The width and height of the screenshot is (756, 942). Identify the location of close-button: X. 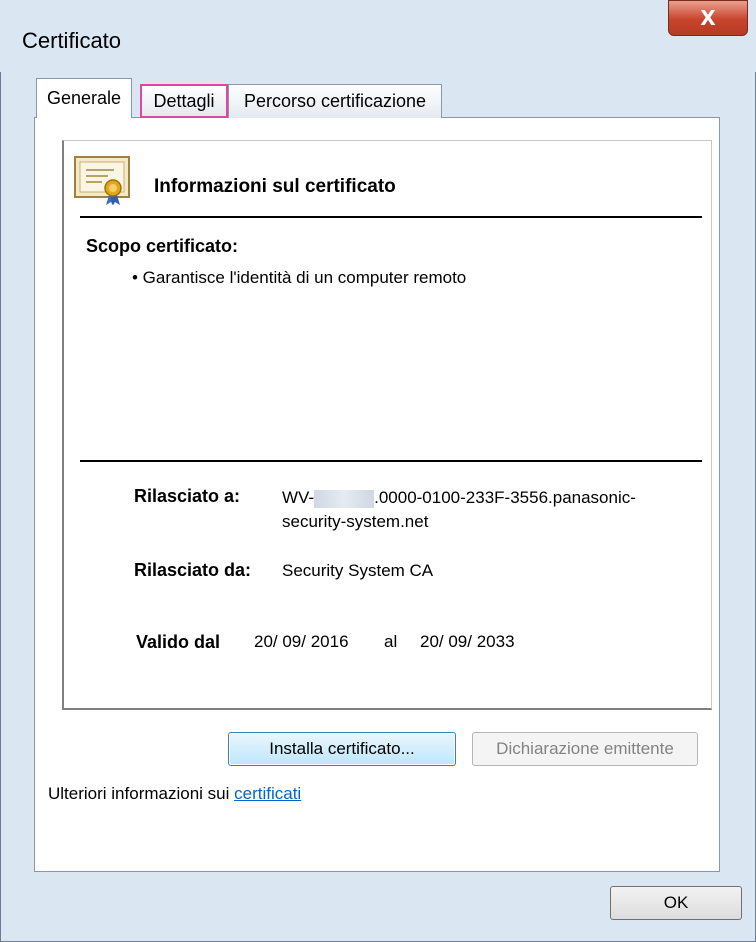
(708, 18).